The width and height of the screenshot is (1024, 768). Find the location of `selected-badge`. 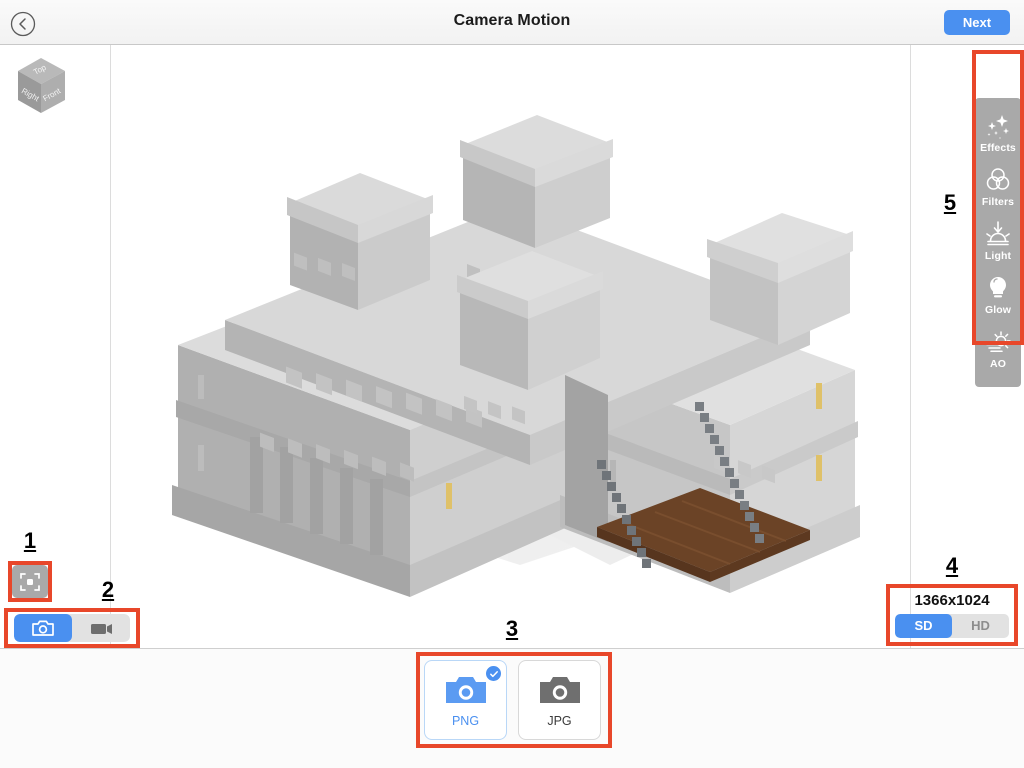

selected-badge is located at coordinates (493, 673).